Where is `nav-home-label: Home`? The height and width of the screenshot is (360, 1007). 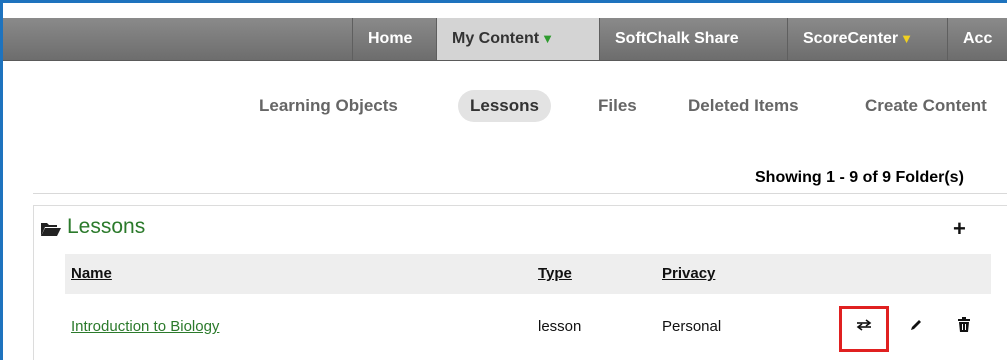
nav-home-label: Home is located at coordinates (390, 38).